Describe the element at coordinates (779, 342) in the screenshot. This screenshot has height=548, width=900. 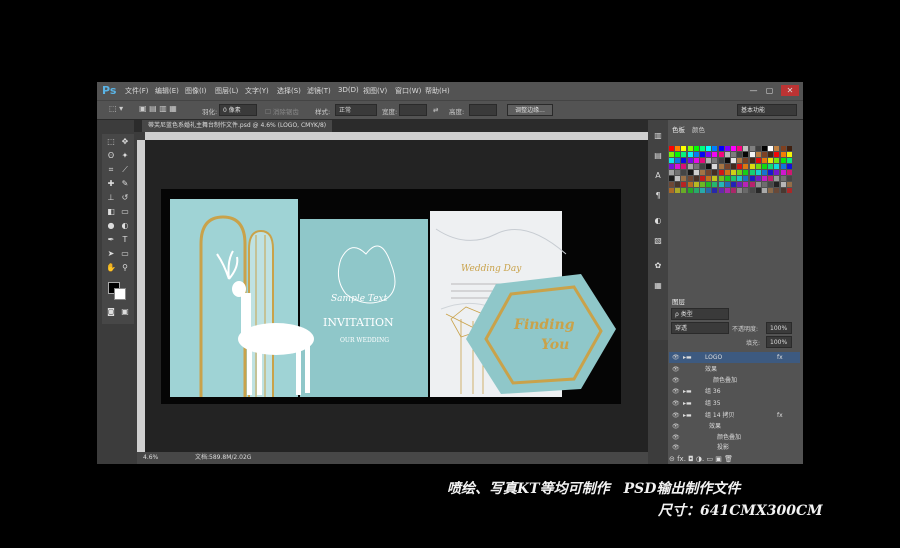
I see `fill-input: 100%` at that location.